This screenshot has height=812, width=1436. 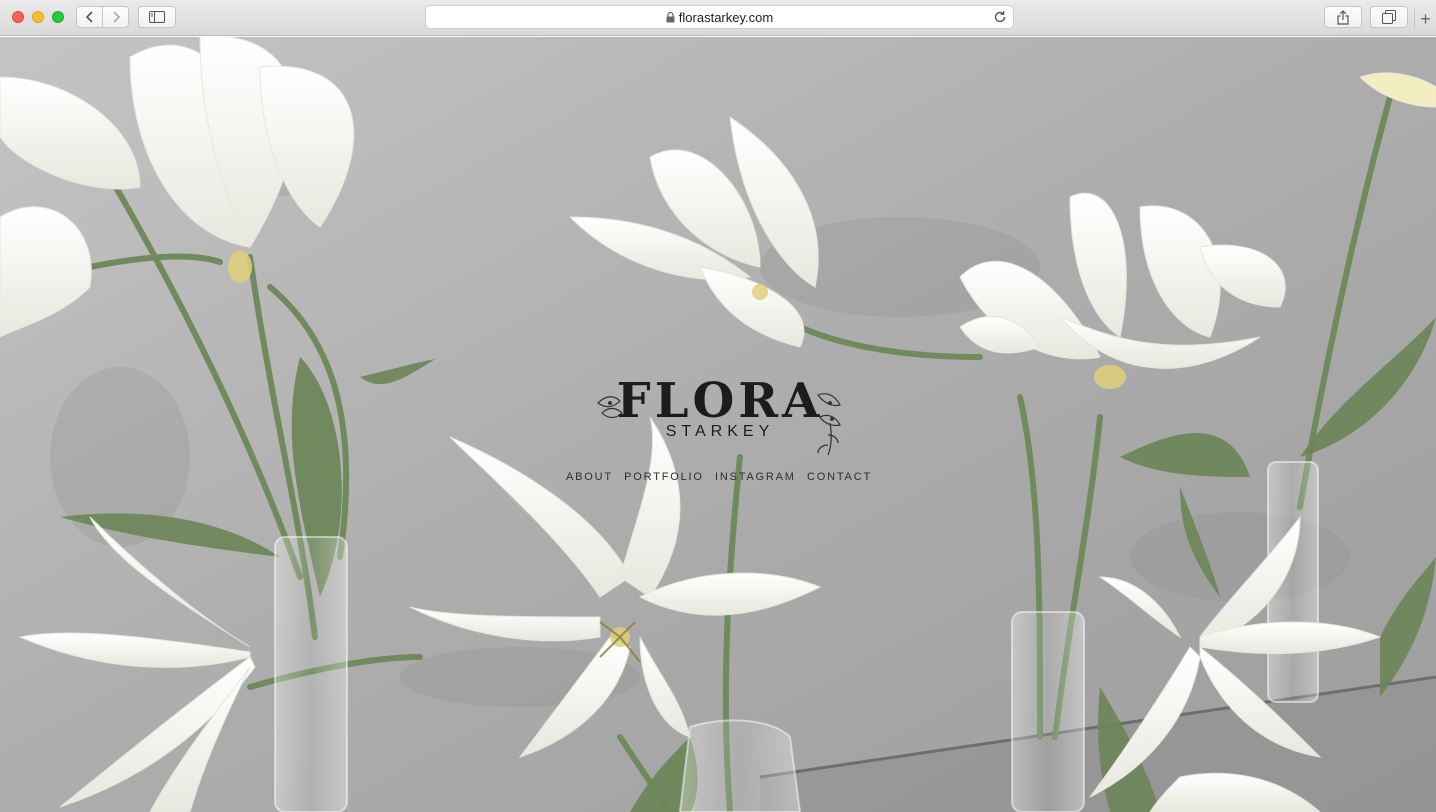 What do you see at coordinates (58, 17) in the screenshot?
I see `zoom-window-button` at bounding box center [58, 17].